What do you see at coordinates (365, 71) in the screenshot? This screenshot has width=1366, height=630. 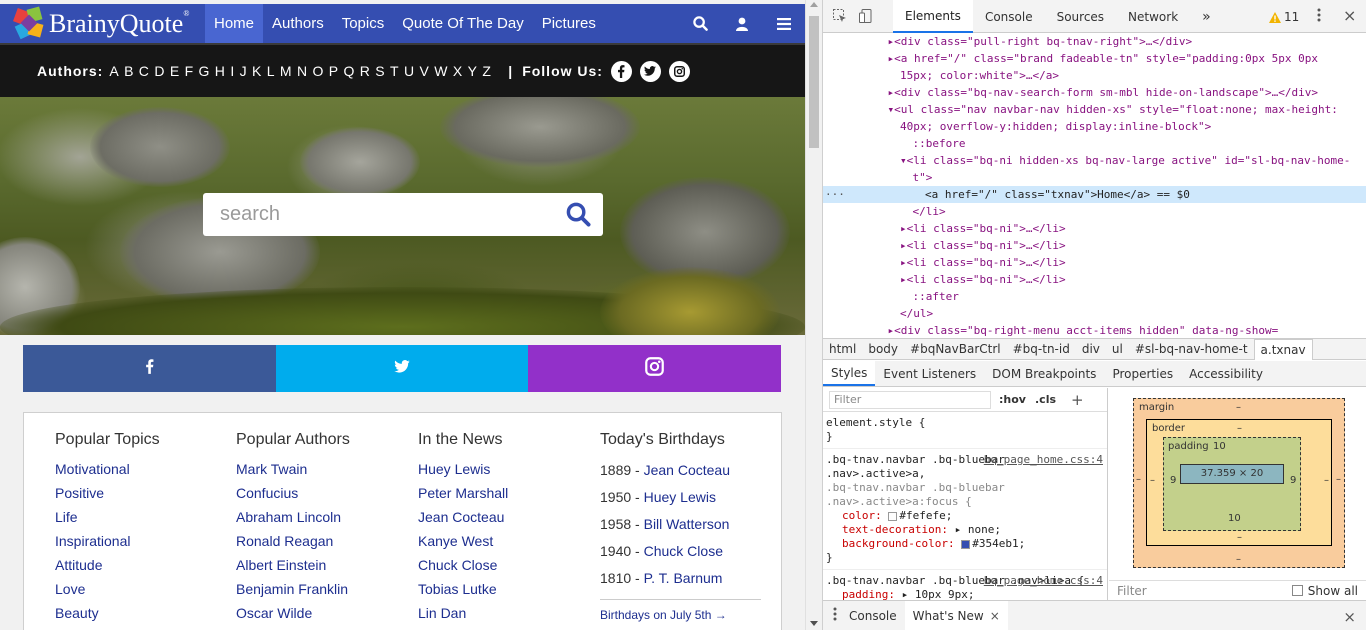 I see `author-letter-r: R` at bounding box center [365, 71].